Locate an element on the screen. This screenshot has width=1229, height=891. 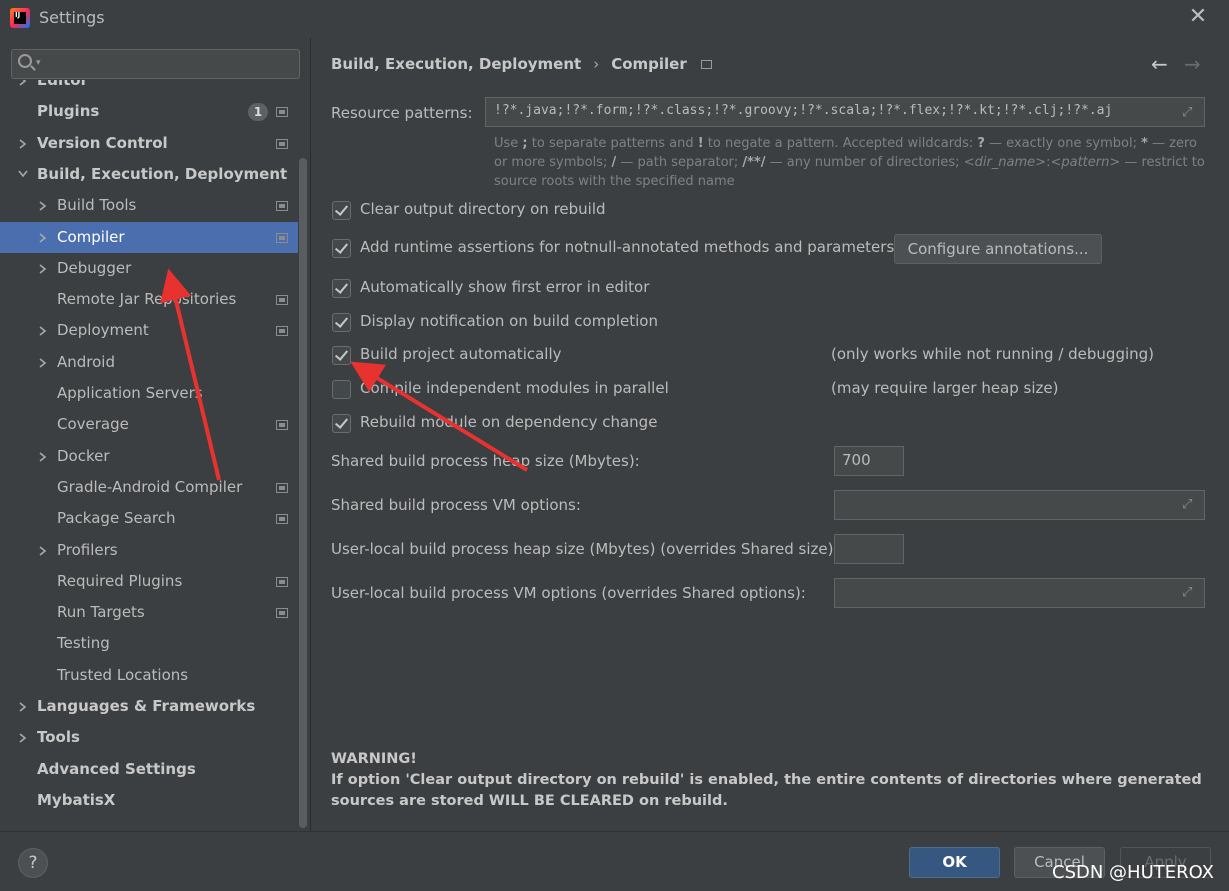
sidebar-item-debugger: Debugger is located at coordinates (149, 268).